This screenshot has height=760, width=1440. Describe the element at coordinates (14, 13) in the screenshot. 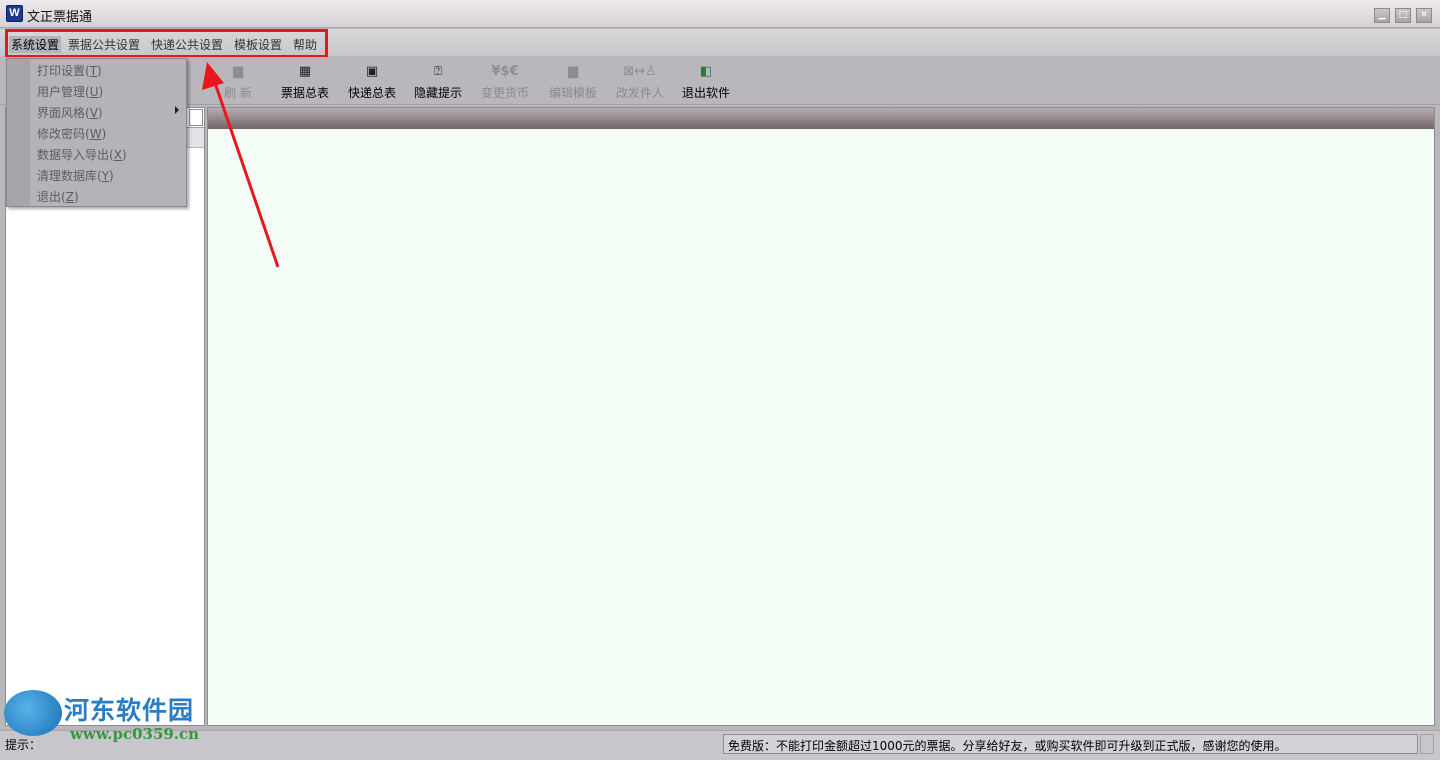

I see `app-logo-icon: W` at that location.